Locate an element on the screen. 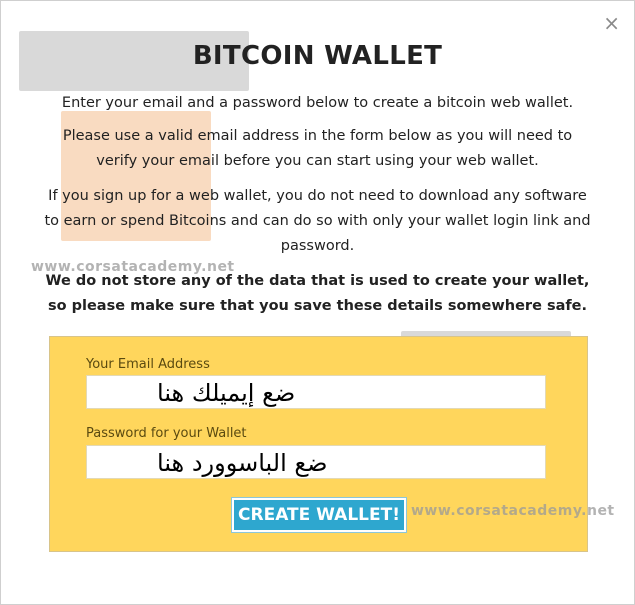 The width and height of the screenshot is (635, 605). password-label: Password for your Wallet is located at coordinates (166, 433).